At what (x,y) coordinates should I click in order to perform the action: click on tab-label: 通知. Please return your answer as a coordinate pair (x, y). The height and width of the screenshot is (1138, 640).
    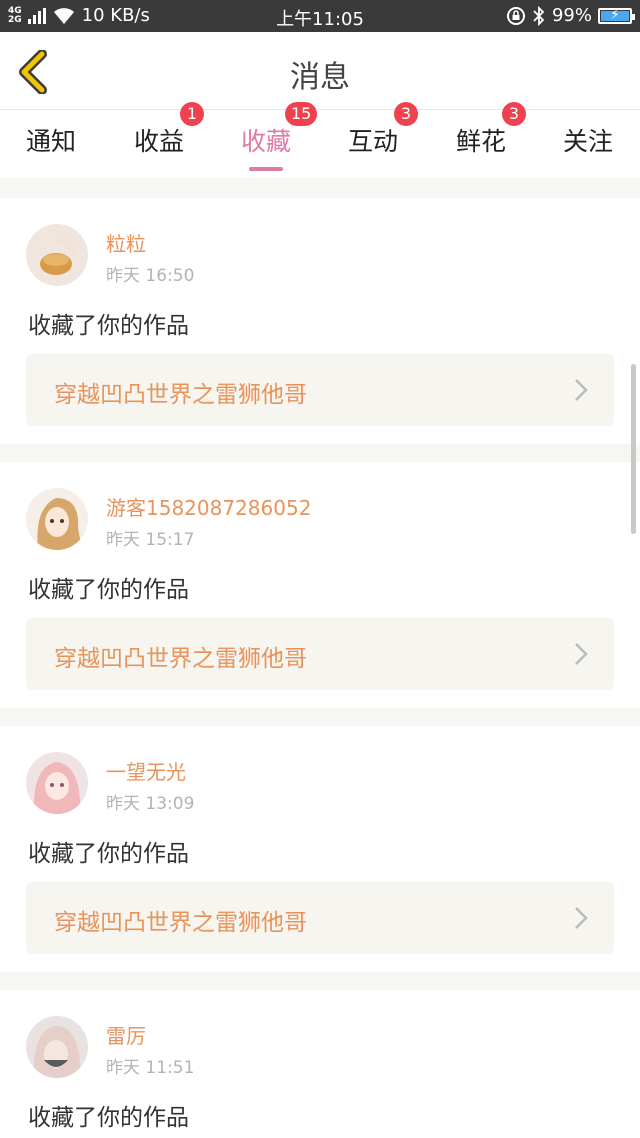
    Looking at the image, I should click on (51, 141).